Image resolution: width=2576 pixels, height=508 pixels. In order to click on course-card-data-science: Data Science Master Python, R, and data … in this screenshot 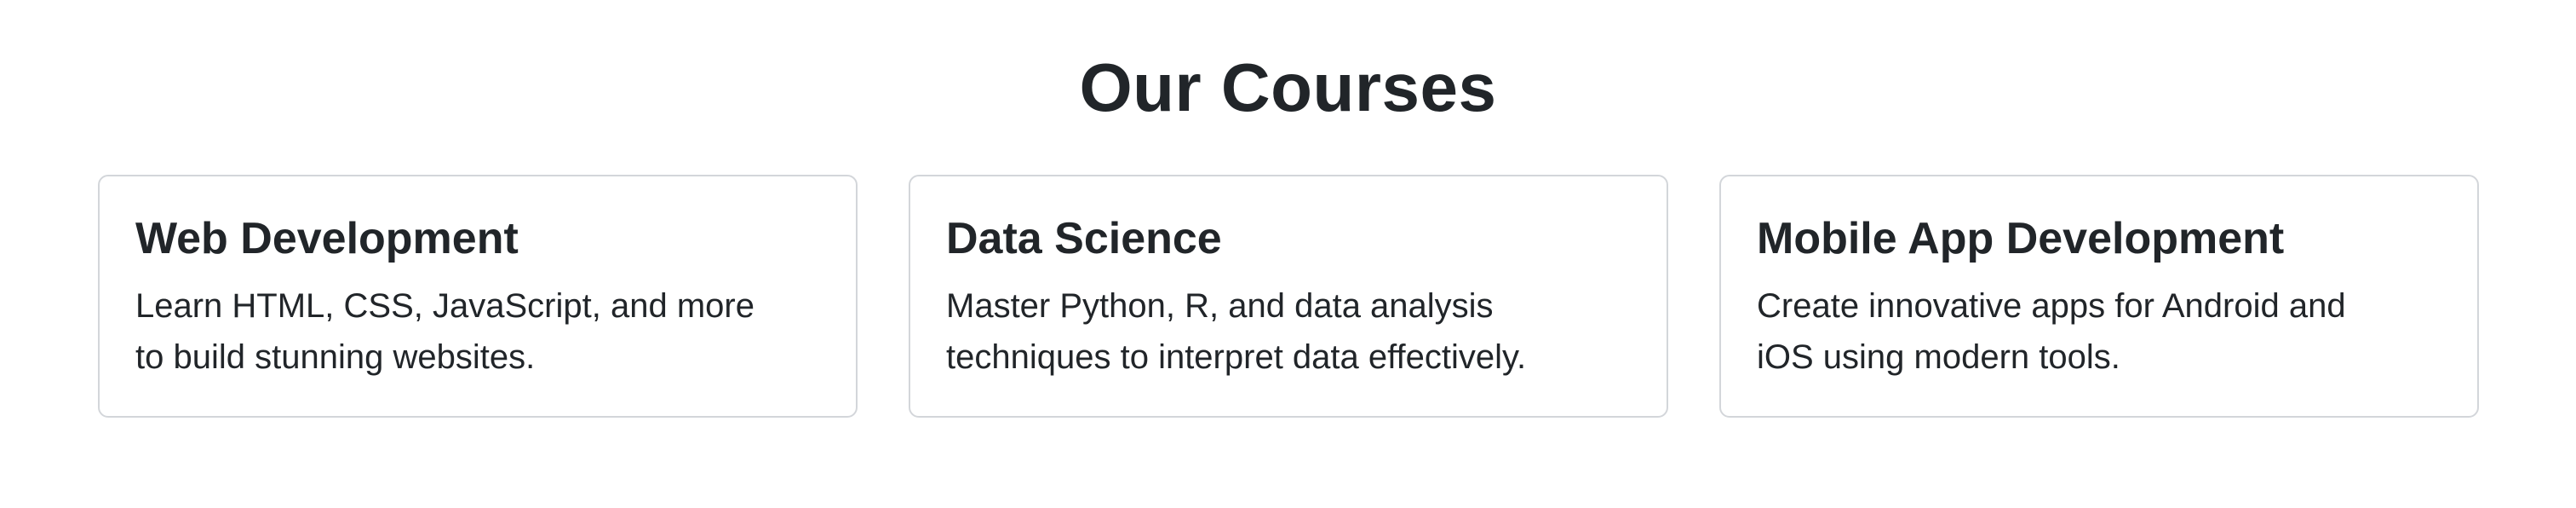, I will do `click(1288, 296)`.